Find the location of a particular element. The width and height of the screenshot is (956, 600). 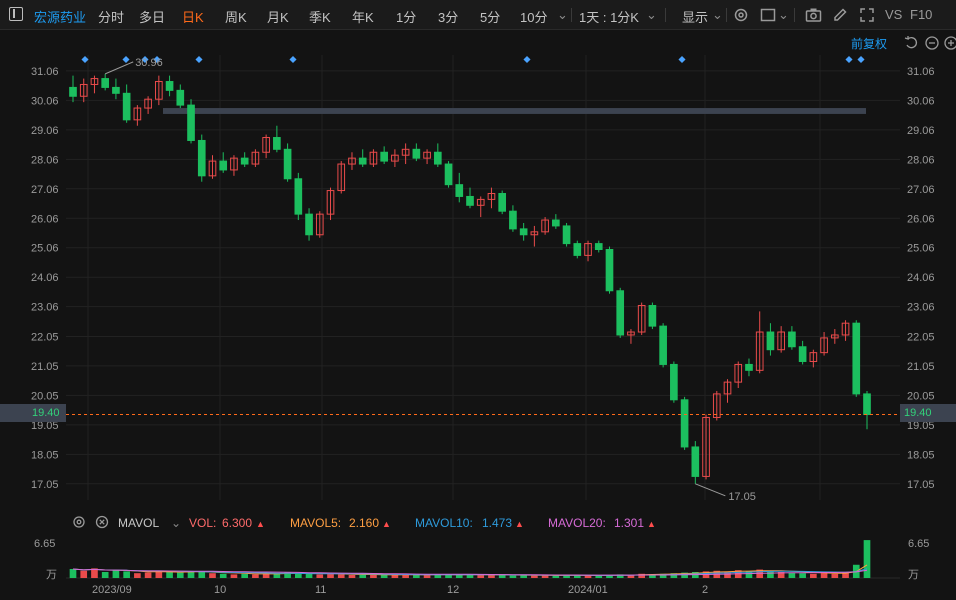

vol-axis-max-left: 6.65 is located at coordinates (45, 544).